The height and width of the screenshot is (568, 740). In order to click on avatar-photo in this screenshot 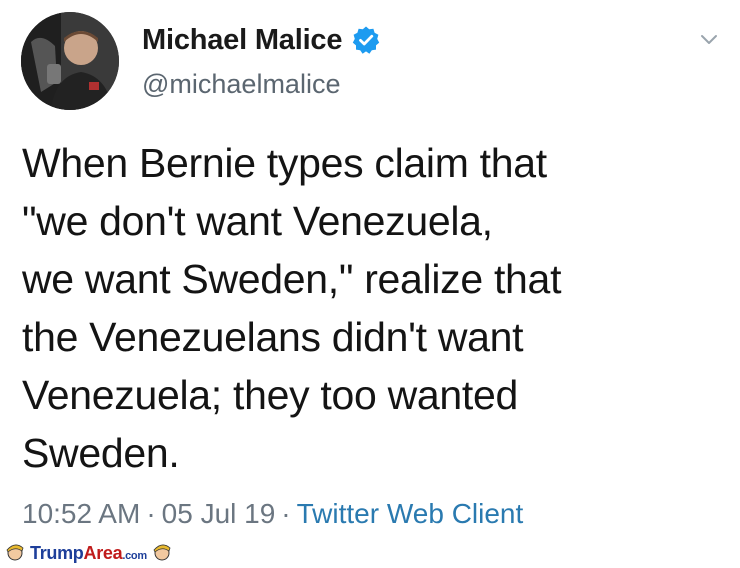, I will do `click(70, 61)`.